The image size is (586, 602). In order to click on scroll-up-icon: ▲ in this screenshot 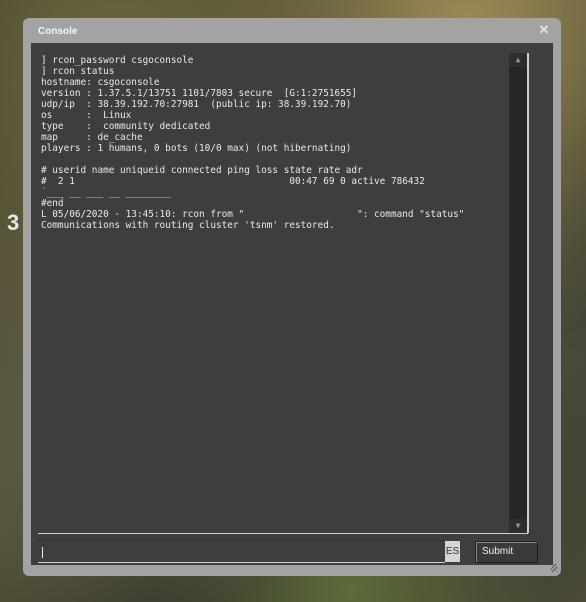, I will do `click(518, 60)`.